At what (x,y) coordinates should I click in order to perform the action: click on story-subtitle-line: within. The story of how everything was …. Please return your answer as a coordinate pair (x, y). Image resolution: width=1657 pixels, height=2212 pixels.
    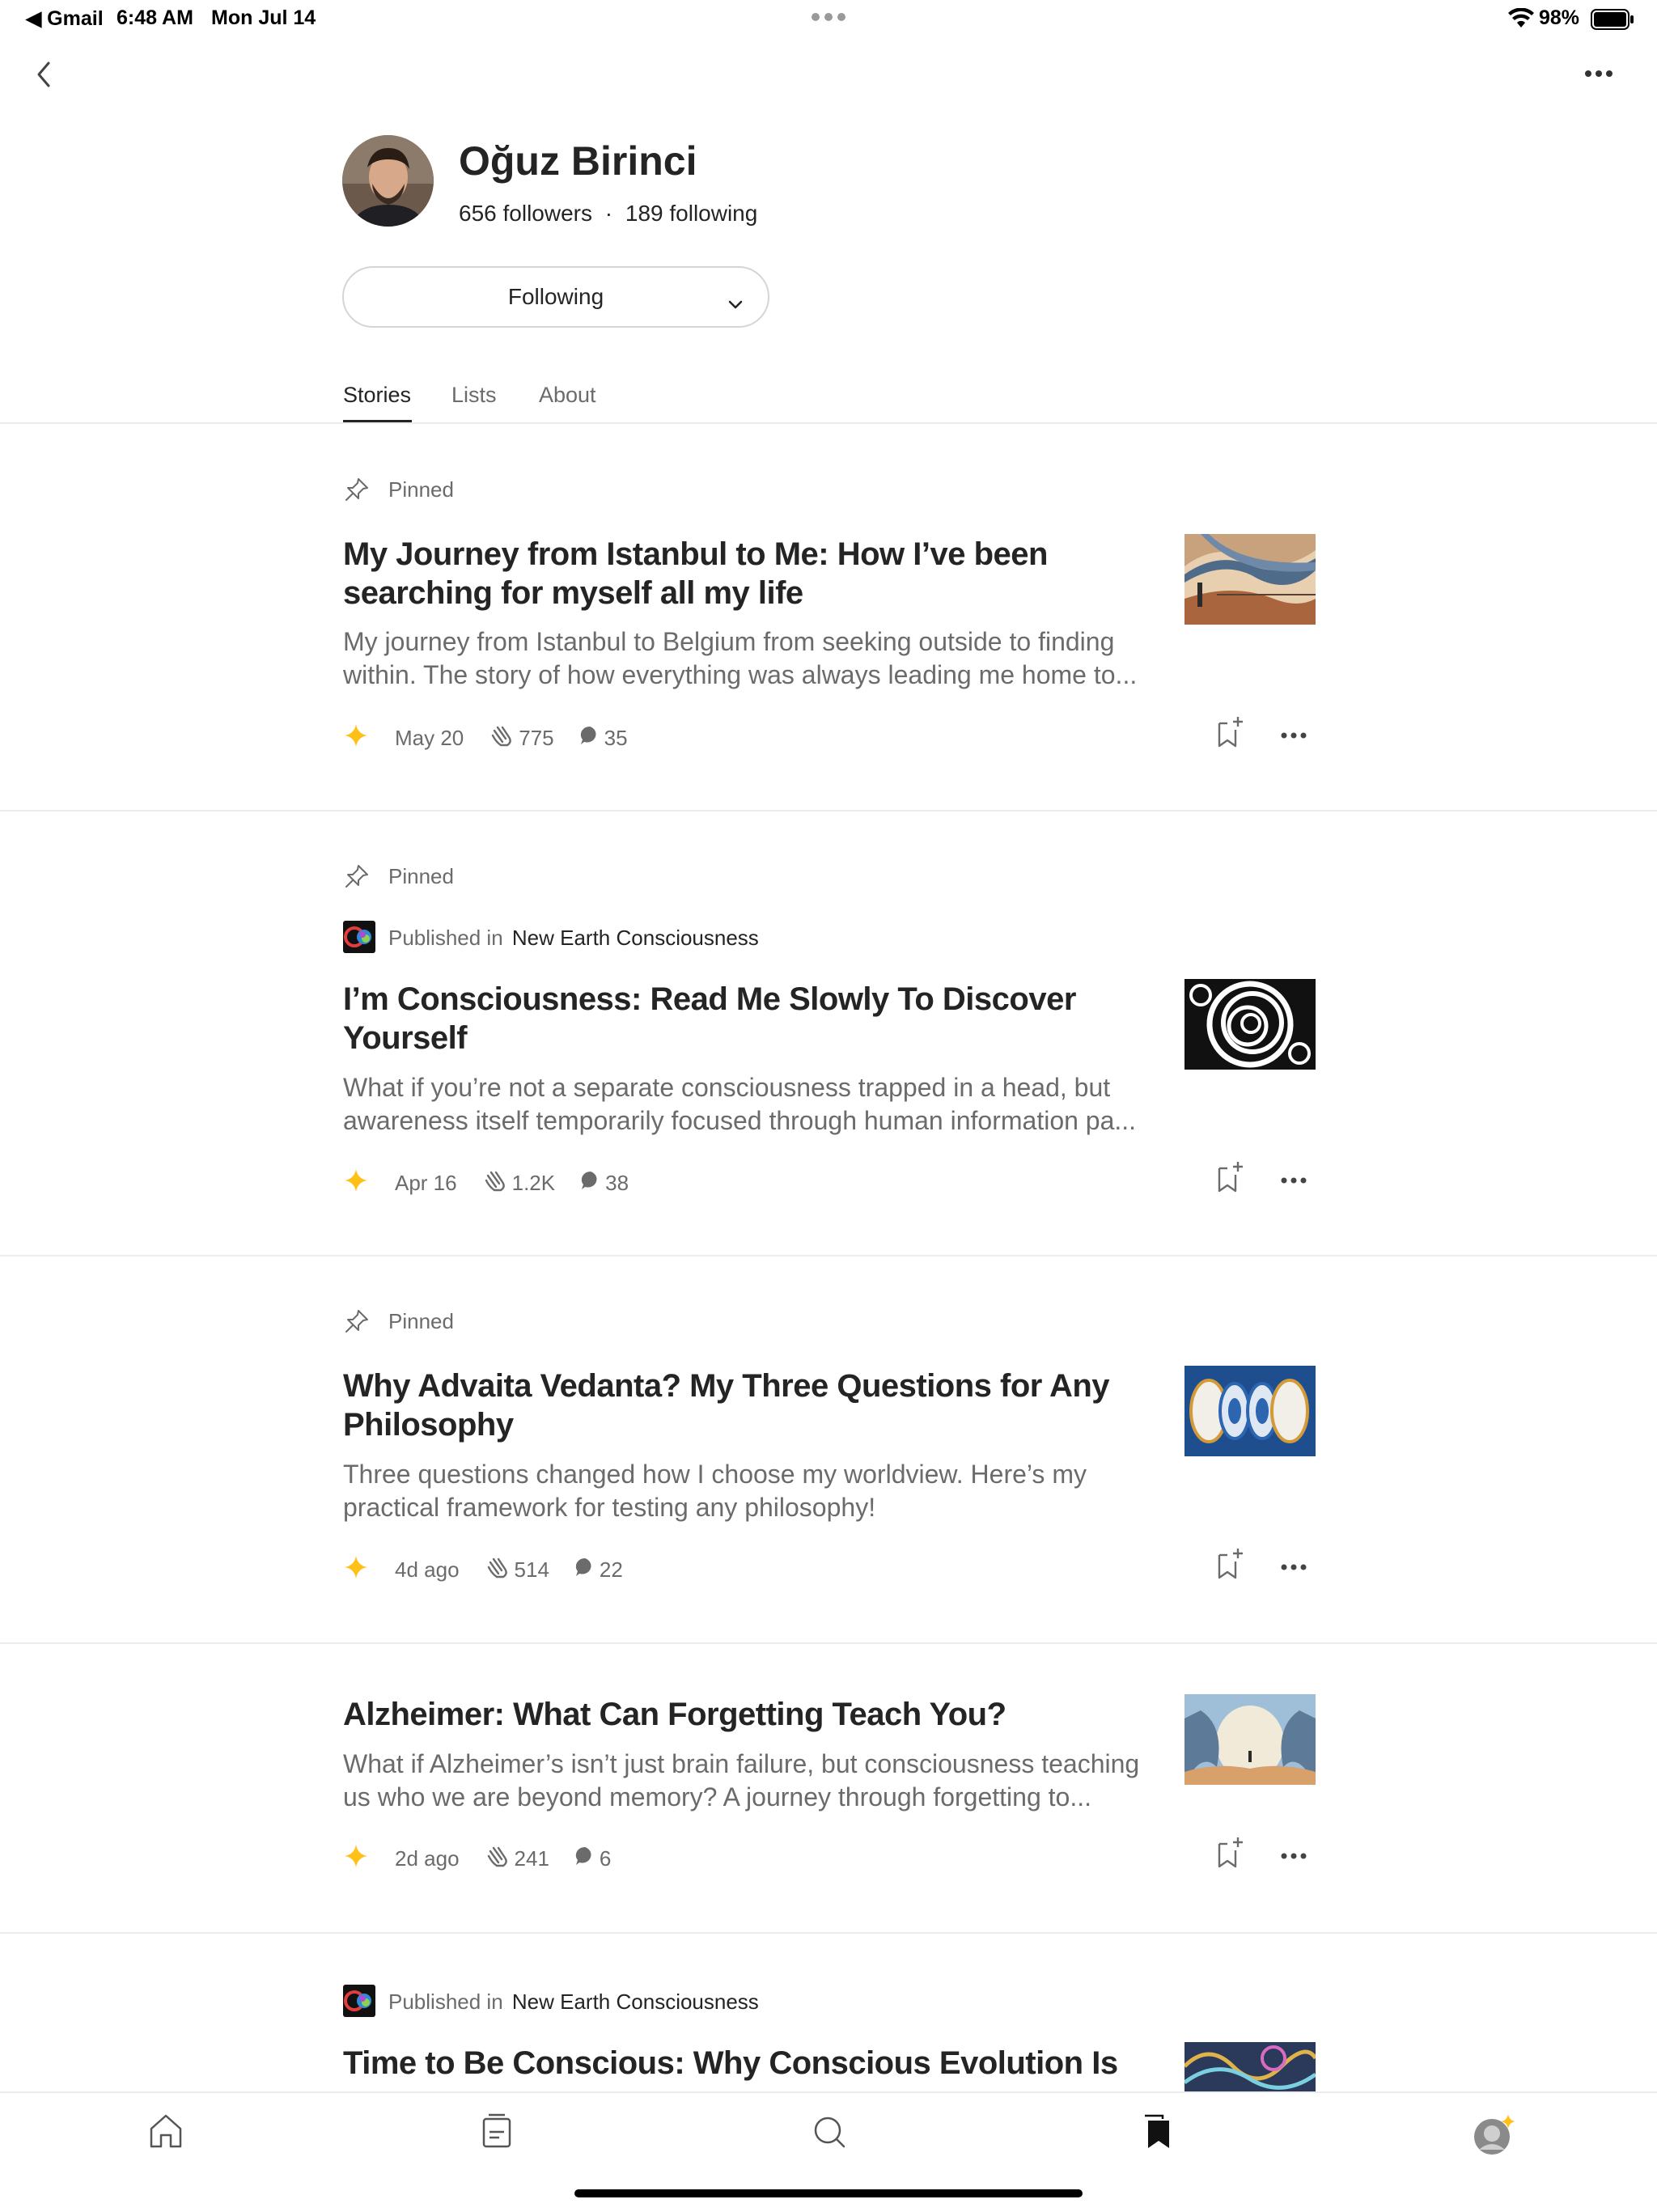
    Looking at the image, I should click on (740, 674).